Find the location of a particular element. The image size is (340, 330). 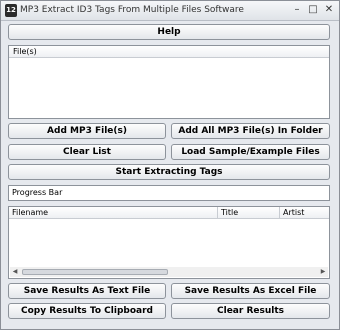

scroll-right-icon: ▶ is located at coordinates (323, 272).